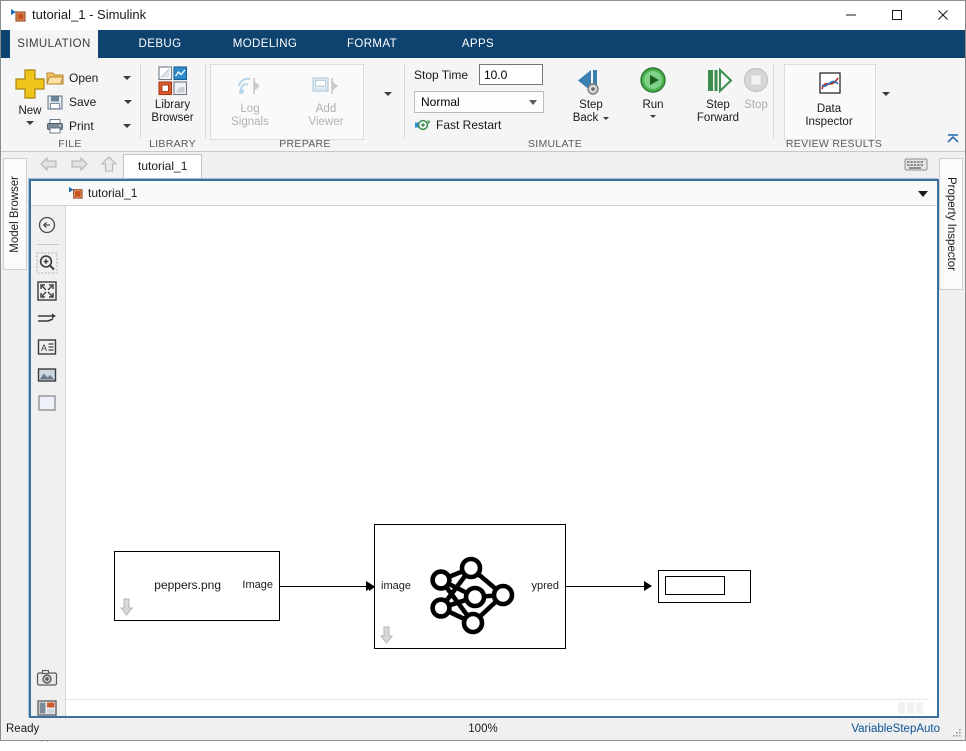  Describe the element at coordinates (48, 348) in the screenshot. I see `annotation-icon: A` at that location.